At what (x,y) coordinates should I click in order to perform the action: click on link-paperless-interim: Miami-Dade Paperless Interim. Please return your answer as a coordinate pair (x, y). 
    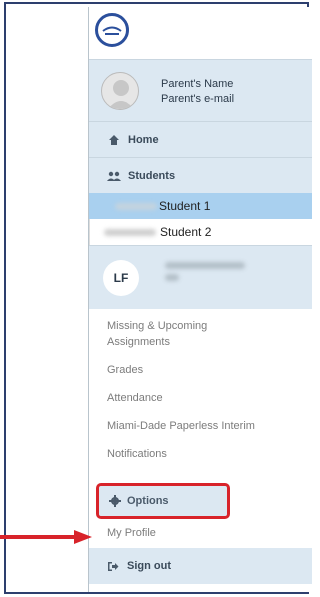
    Looking at the image, I should click on (200, 426).